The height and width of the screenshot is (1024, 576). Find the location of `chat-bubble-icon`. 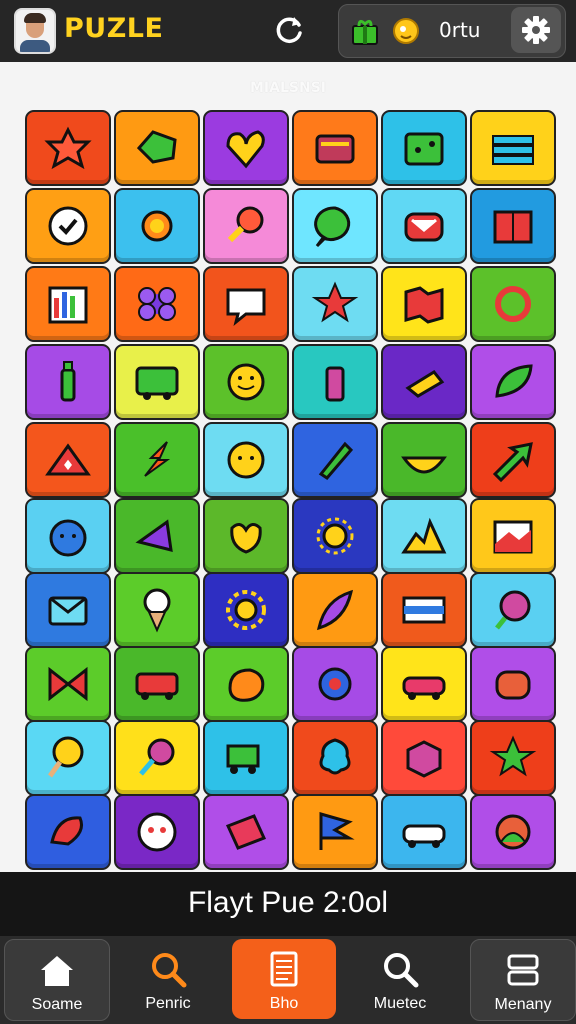

chat-bubble-icon is located at coordinates (332, 227).